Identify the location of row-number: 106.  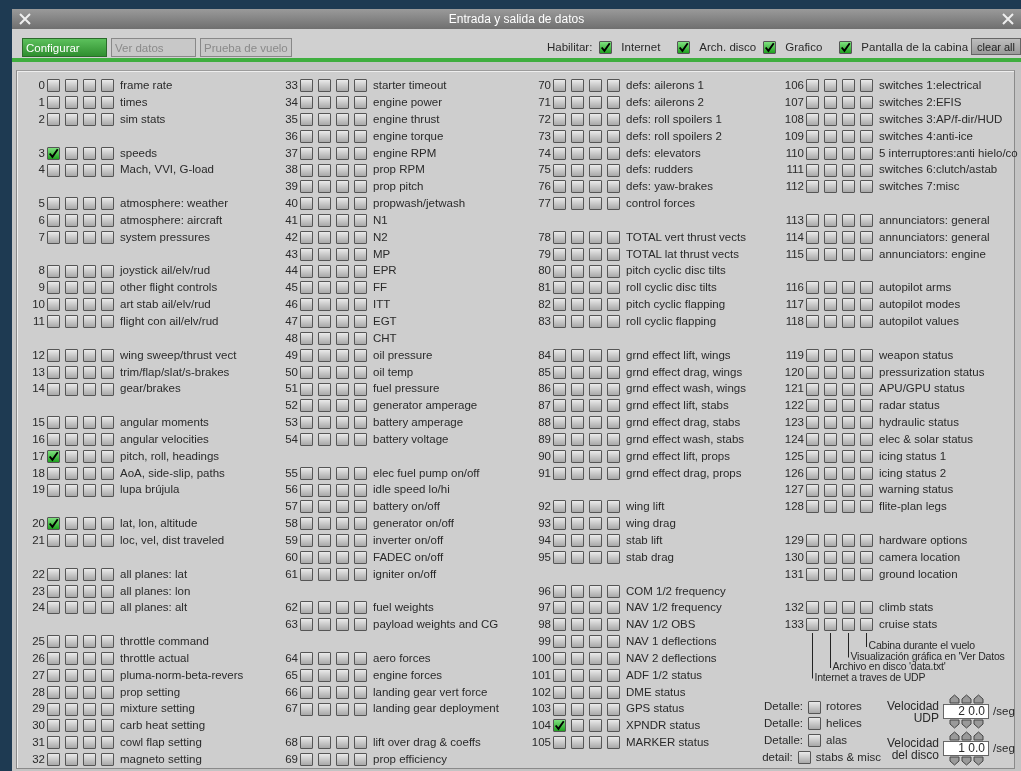
(793, 86).